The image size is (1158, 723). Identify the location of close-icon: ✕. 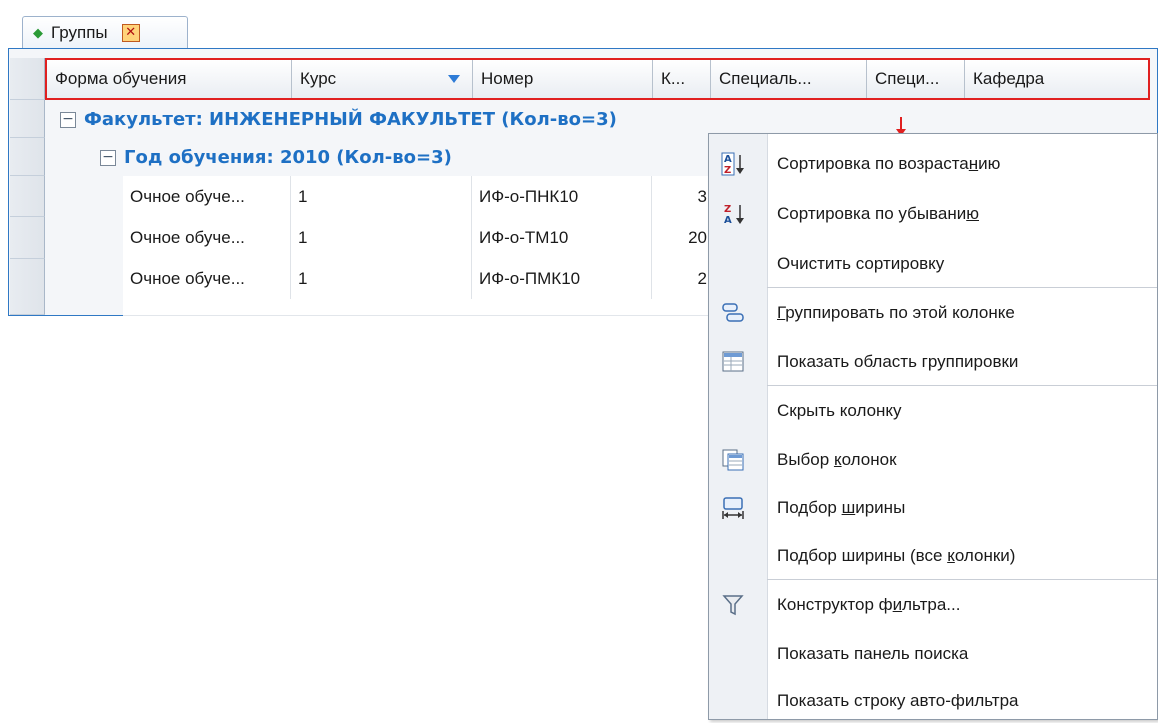
(130, 32).